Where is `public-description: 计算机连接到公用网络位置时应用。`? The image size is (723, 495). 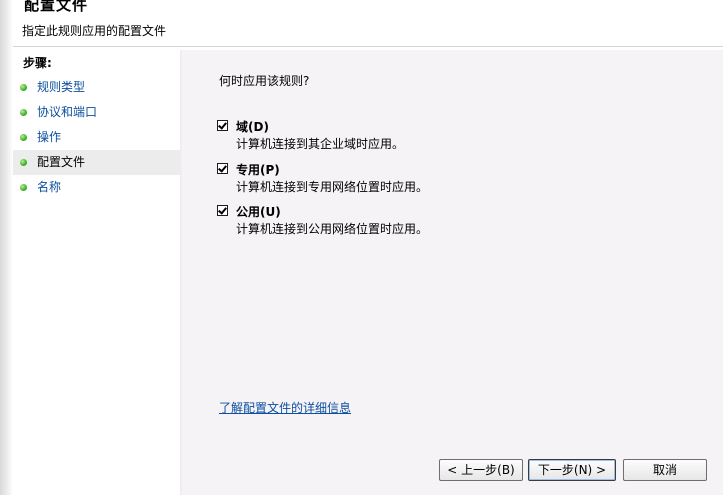
public-description: 计算机连接到公用网络位置时应用。 is located at coordinates (332, 229).